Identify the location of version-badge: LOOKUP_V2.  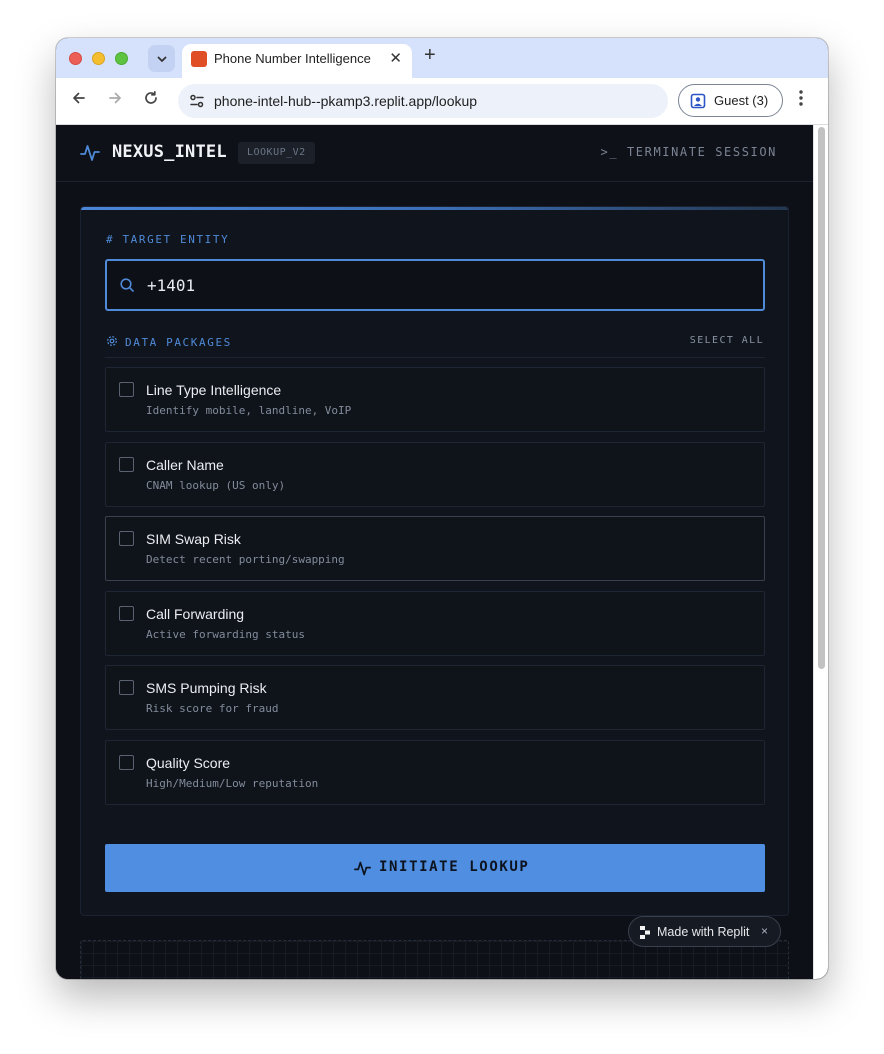
(276, 153).